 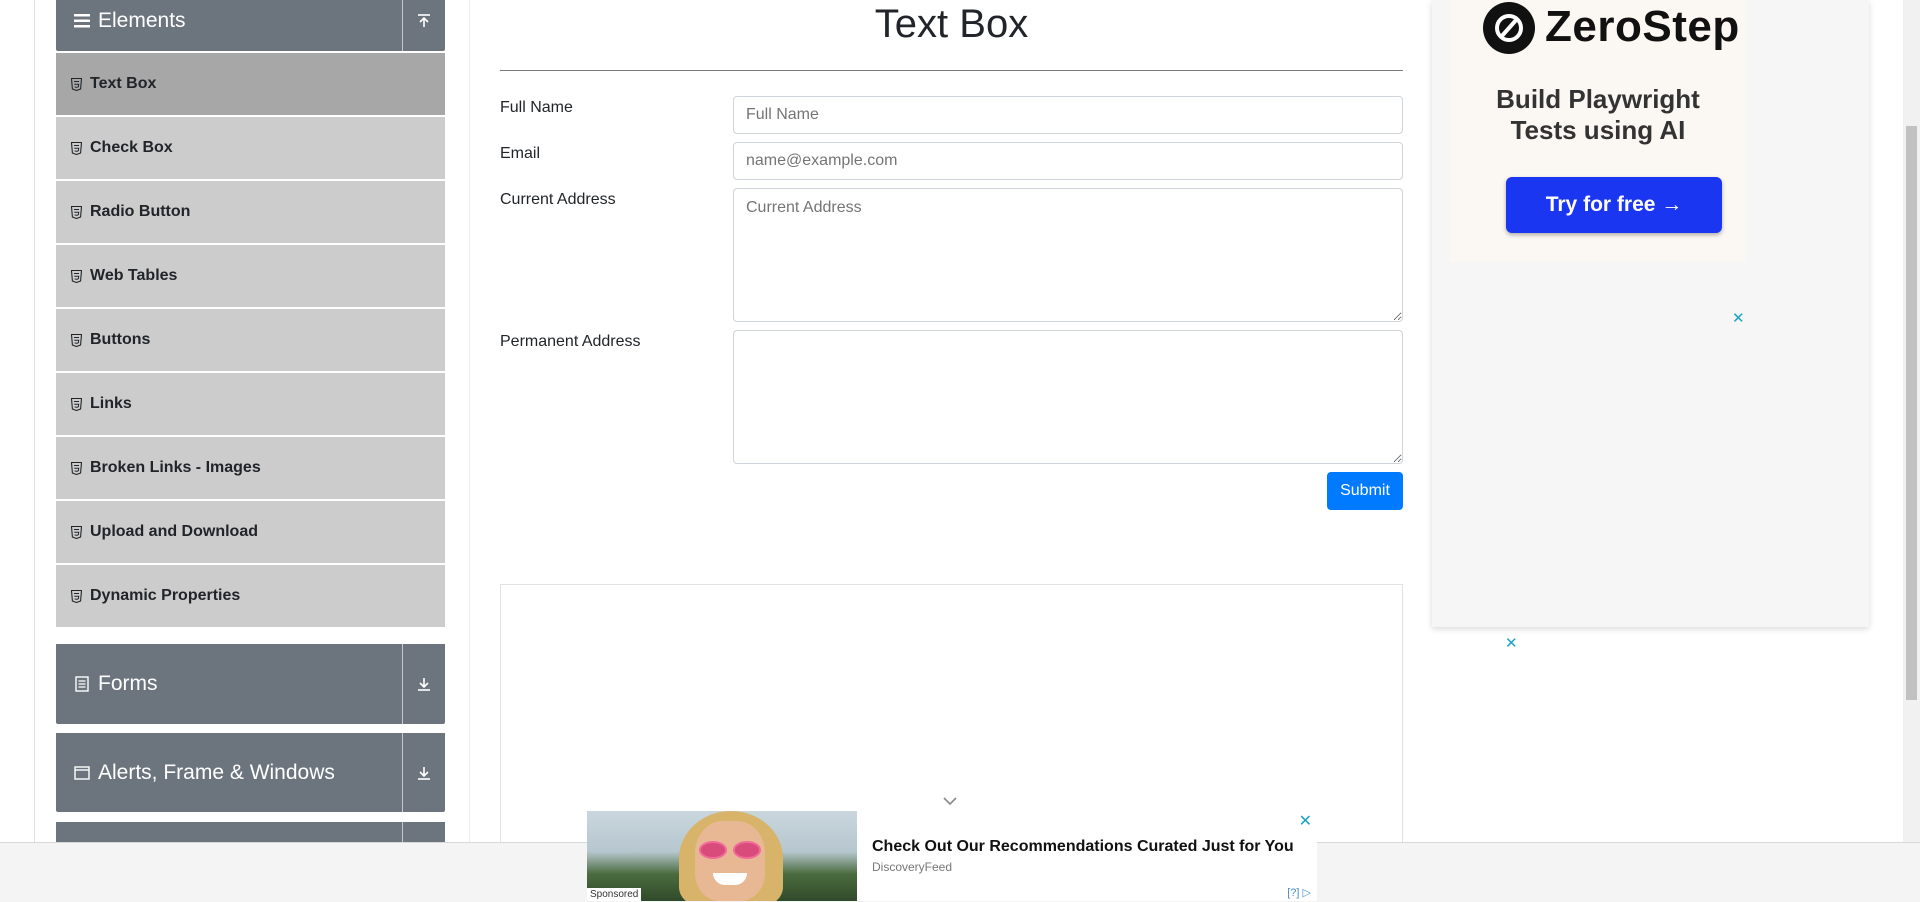 What do you see at coordinates (250, 597) in the screenshot?
I see `sidebar-item-dynamic-properties: Dynamic Properties` at bounding box center [250, 597].